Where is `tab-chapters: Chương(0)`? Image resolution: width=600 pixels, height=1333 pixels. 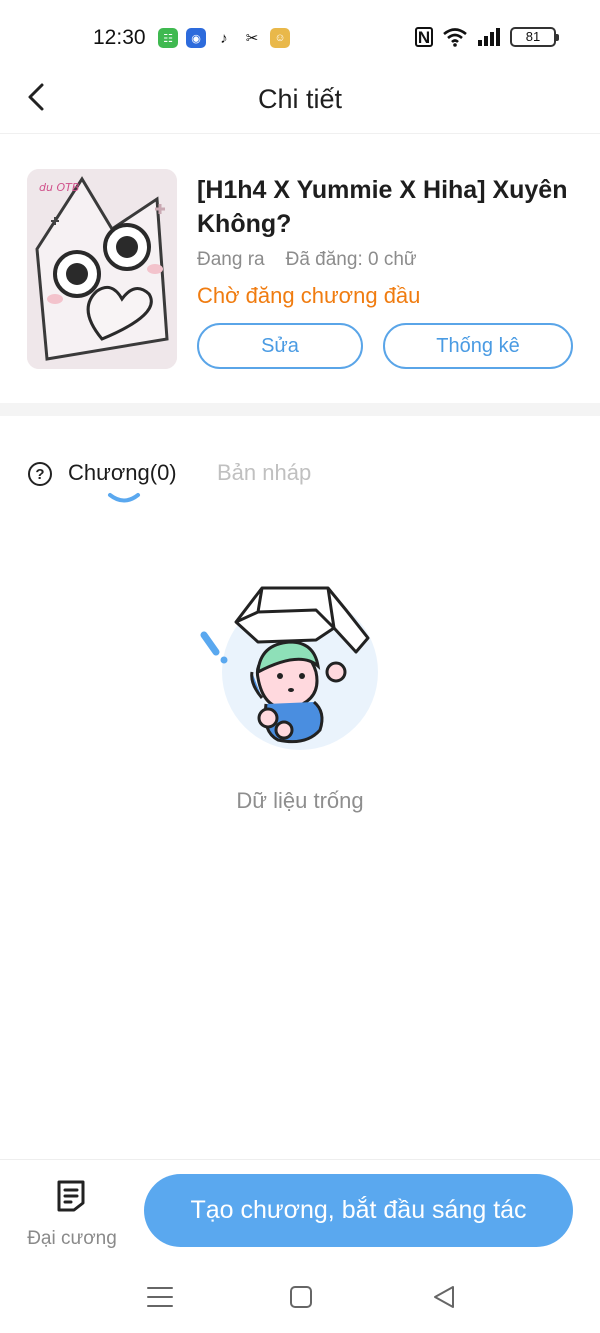 tab-chapters: Chương(0) is located at coordinates (122, 473).